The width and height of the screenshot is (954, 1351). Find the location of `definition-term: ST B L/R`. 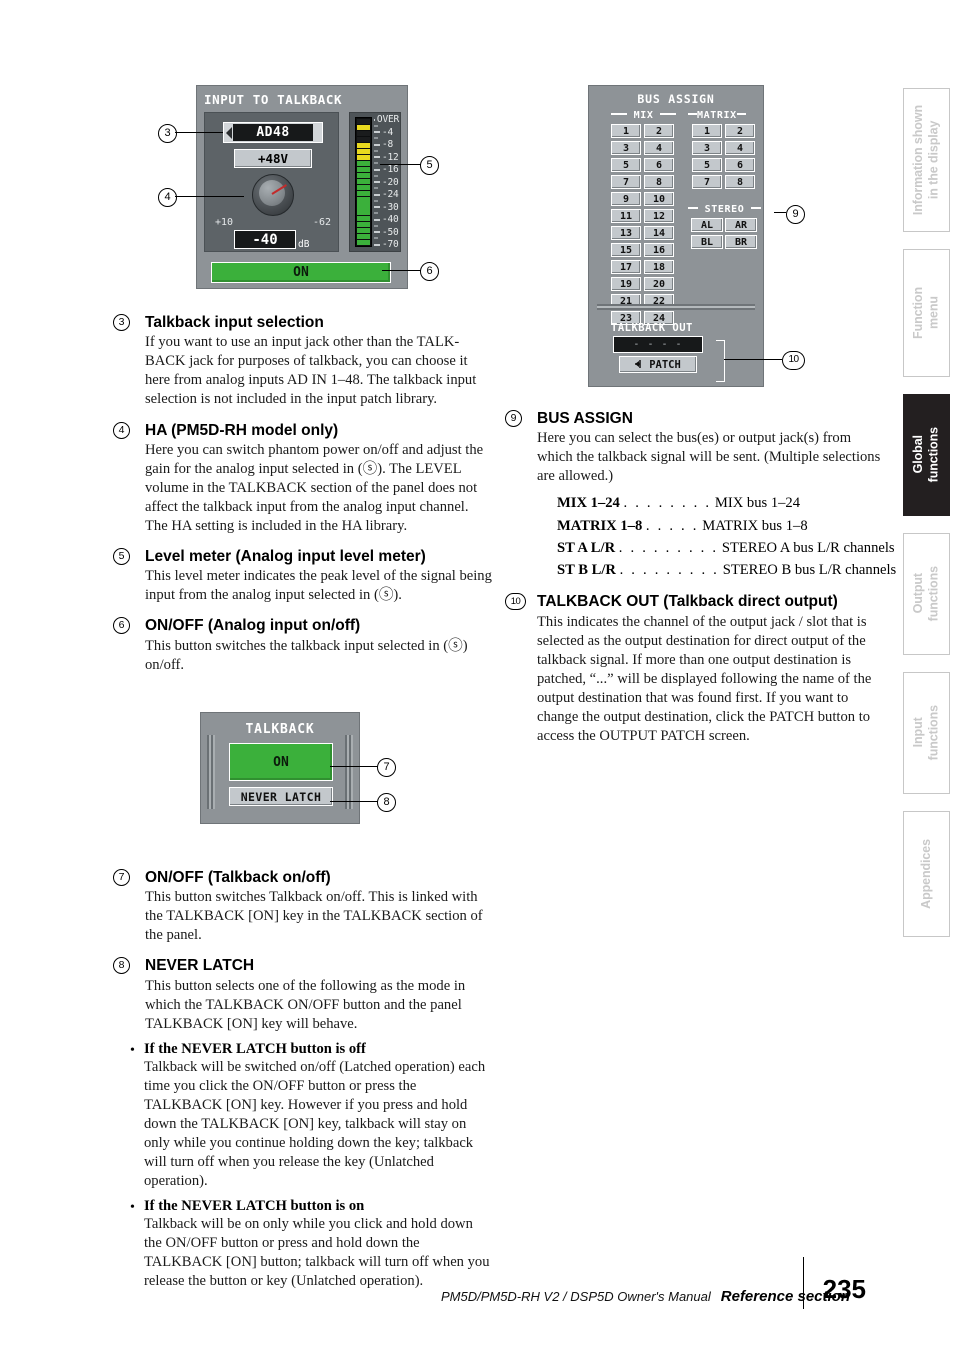

definition-term: ST B L/R is located at coordinates (586, 569).